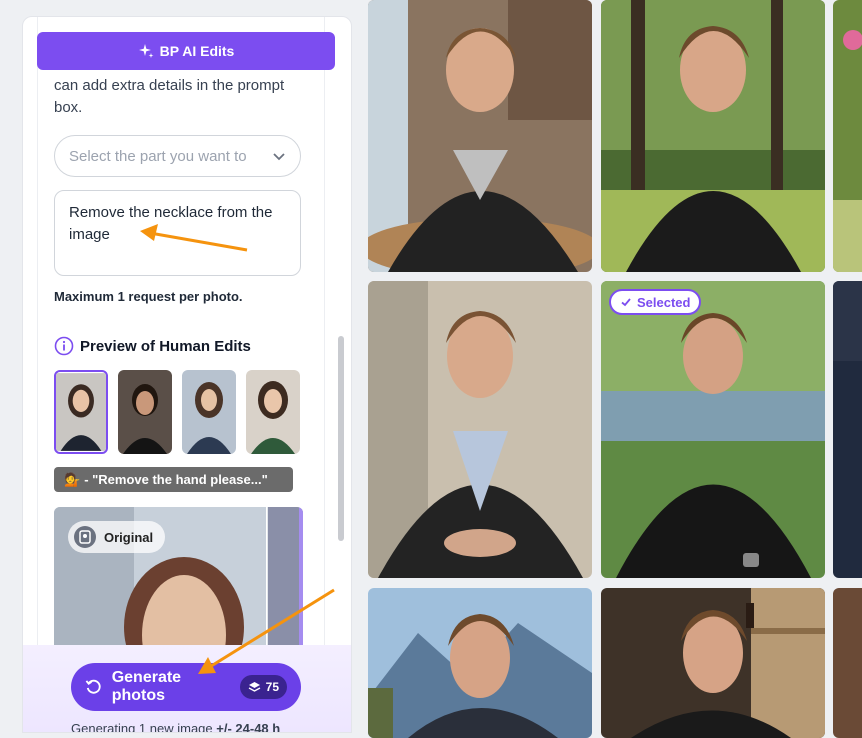 The image size is (862, 738). I want to click on bp-ai-edits-button: BP AI Edits, so click(186, 51).